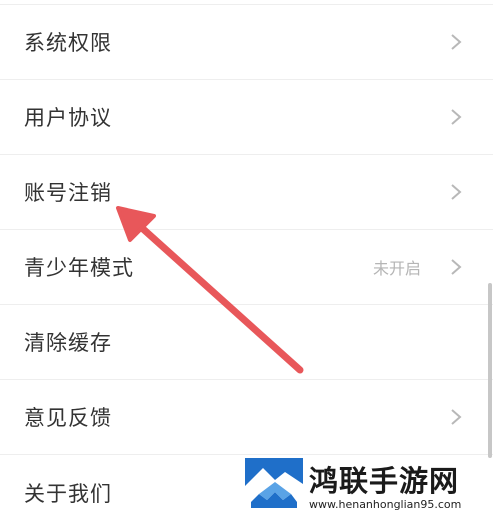  I want to click on settings-item-user-agreement: 用户协议, so click(246, 117).